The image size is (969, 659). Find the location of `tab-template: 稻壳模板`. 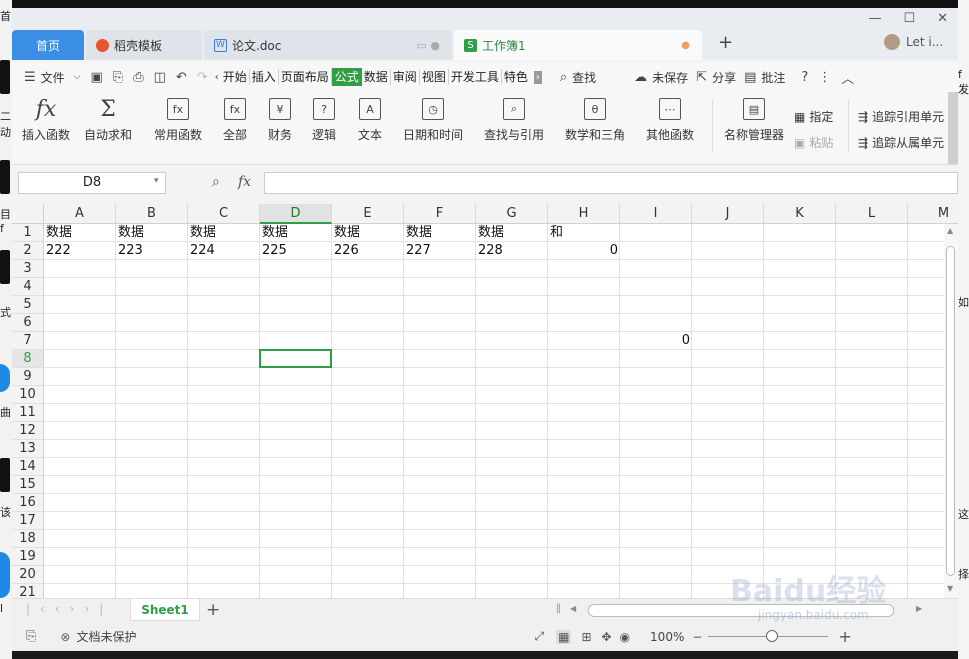

tab-template: 稻壳模板 is located at coordinates (144, 45).